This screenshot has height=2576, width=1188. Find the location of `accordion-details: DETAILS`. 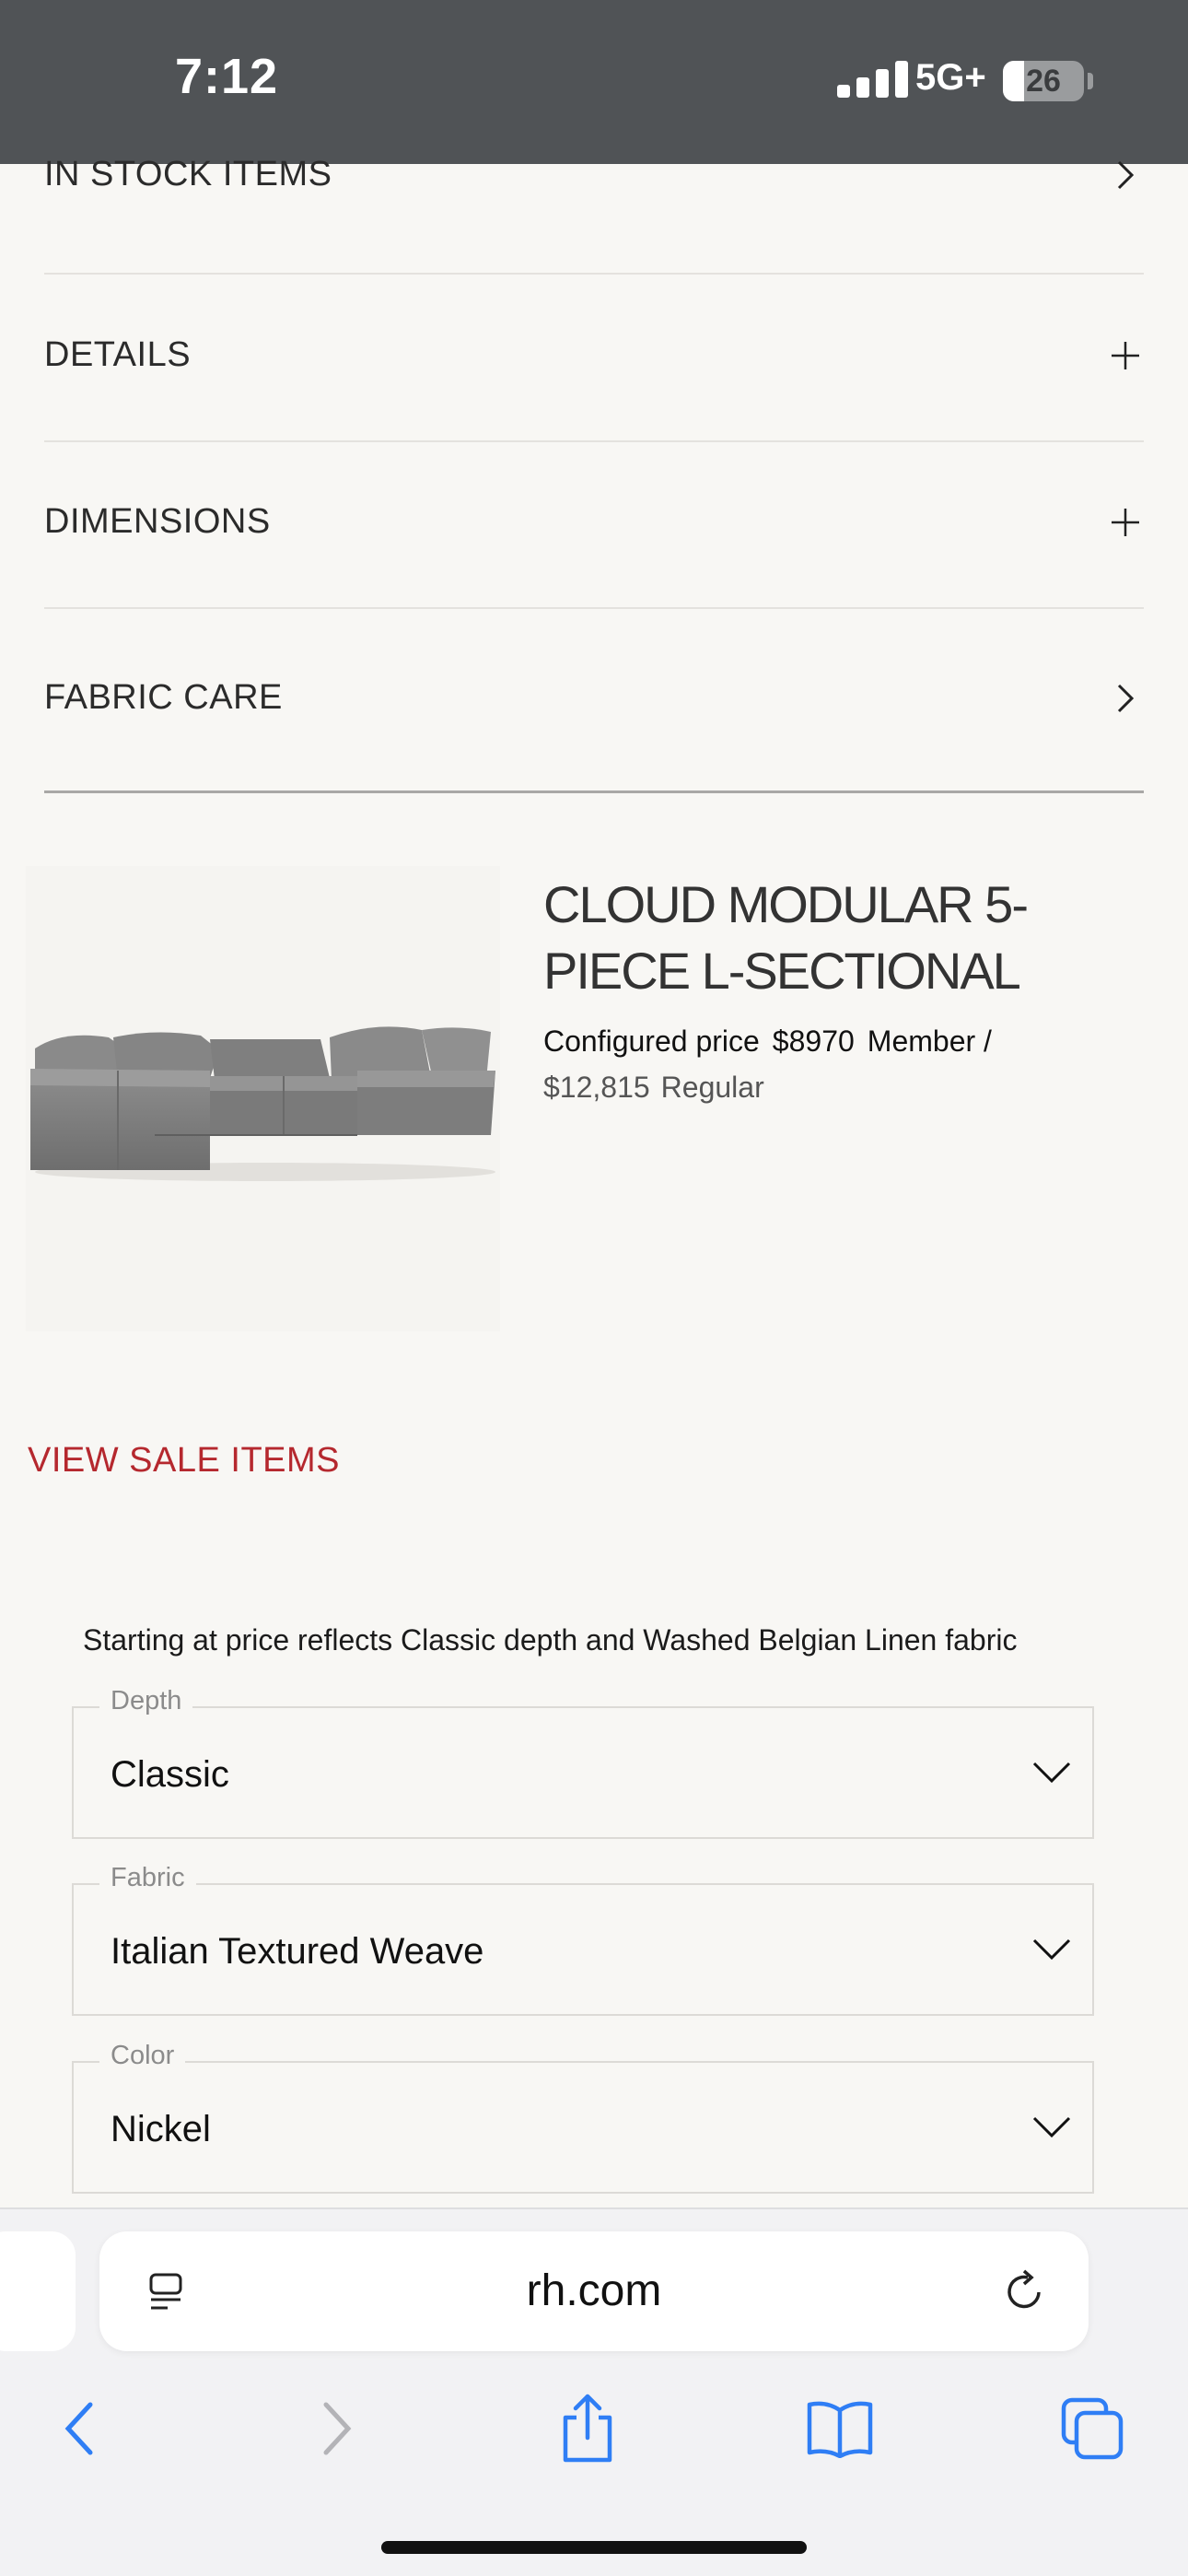

accordion-details: DETAILS is located at coordinates (594, 355).